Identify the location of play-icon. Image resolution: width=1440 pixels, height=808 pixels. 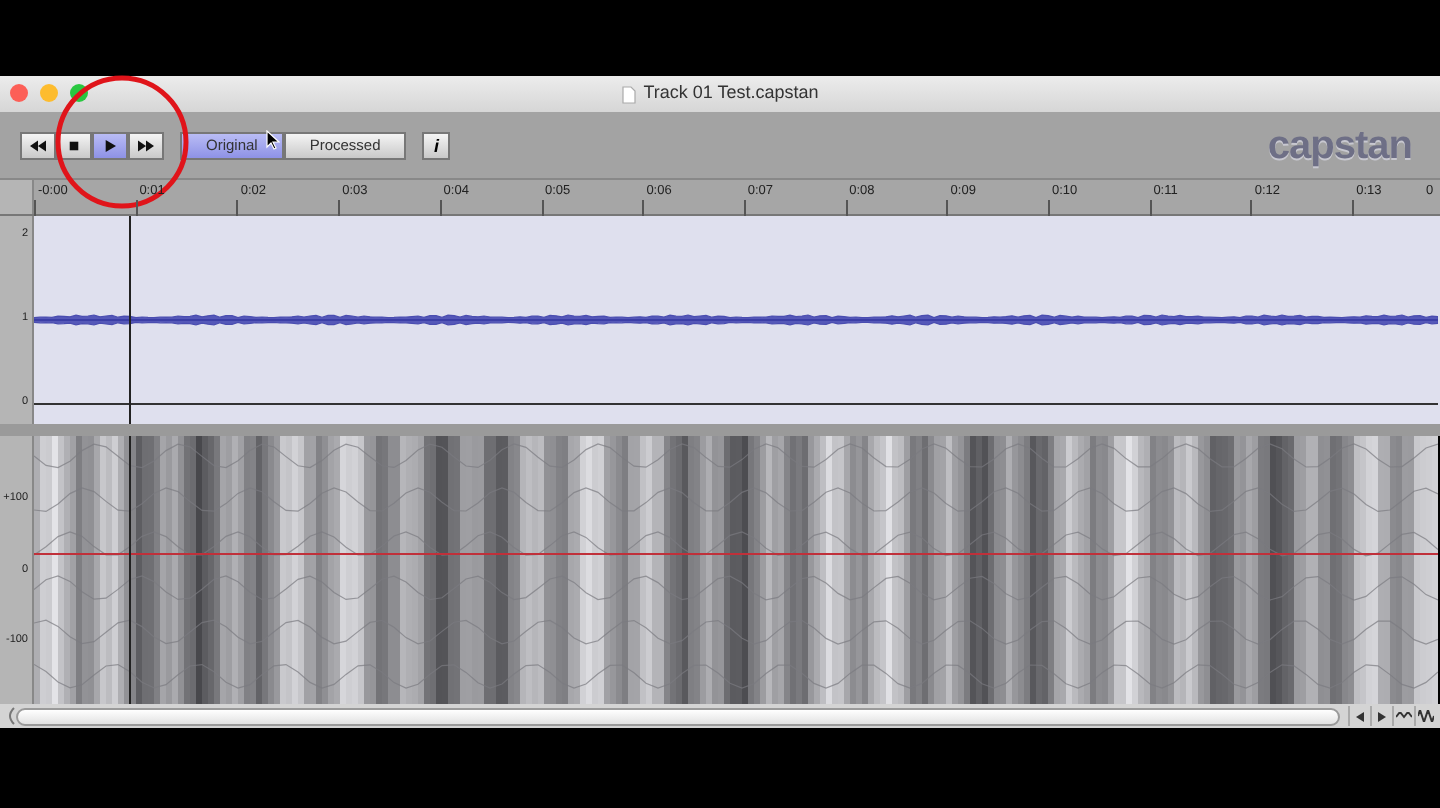
(110, 145).